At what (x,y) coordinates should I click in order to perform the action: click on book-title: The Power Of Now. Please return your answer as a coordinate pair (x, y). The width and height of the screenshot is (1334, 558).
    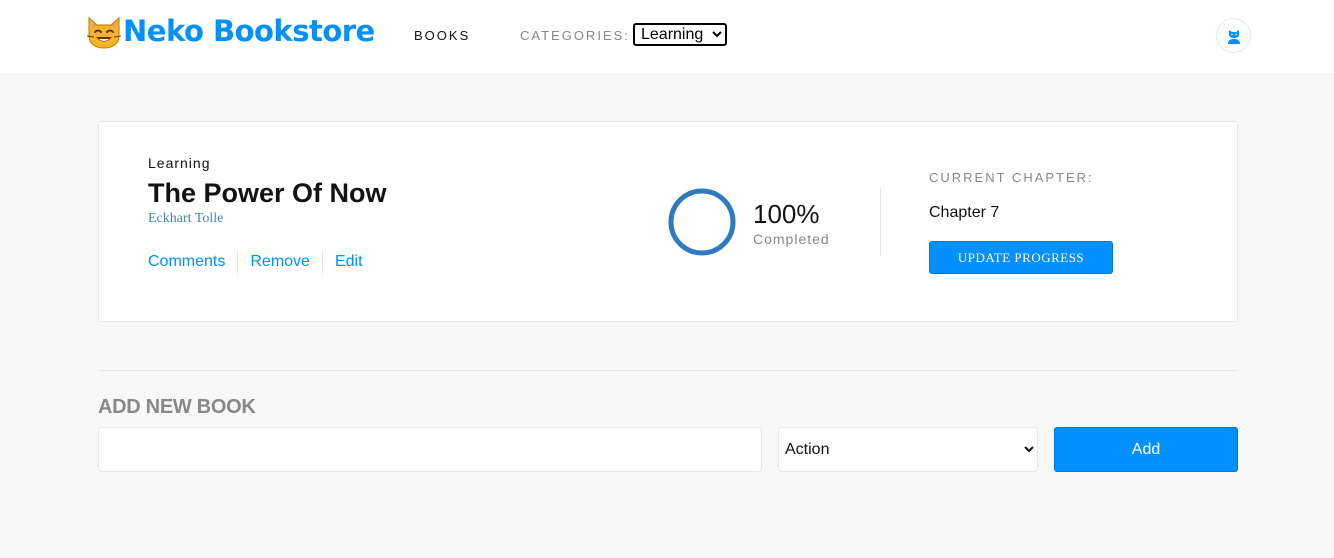
    Looking at the image, I should click on (267, 193).